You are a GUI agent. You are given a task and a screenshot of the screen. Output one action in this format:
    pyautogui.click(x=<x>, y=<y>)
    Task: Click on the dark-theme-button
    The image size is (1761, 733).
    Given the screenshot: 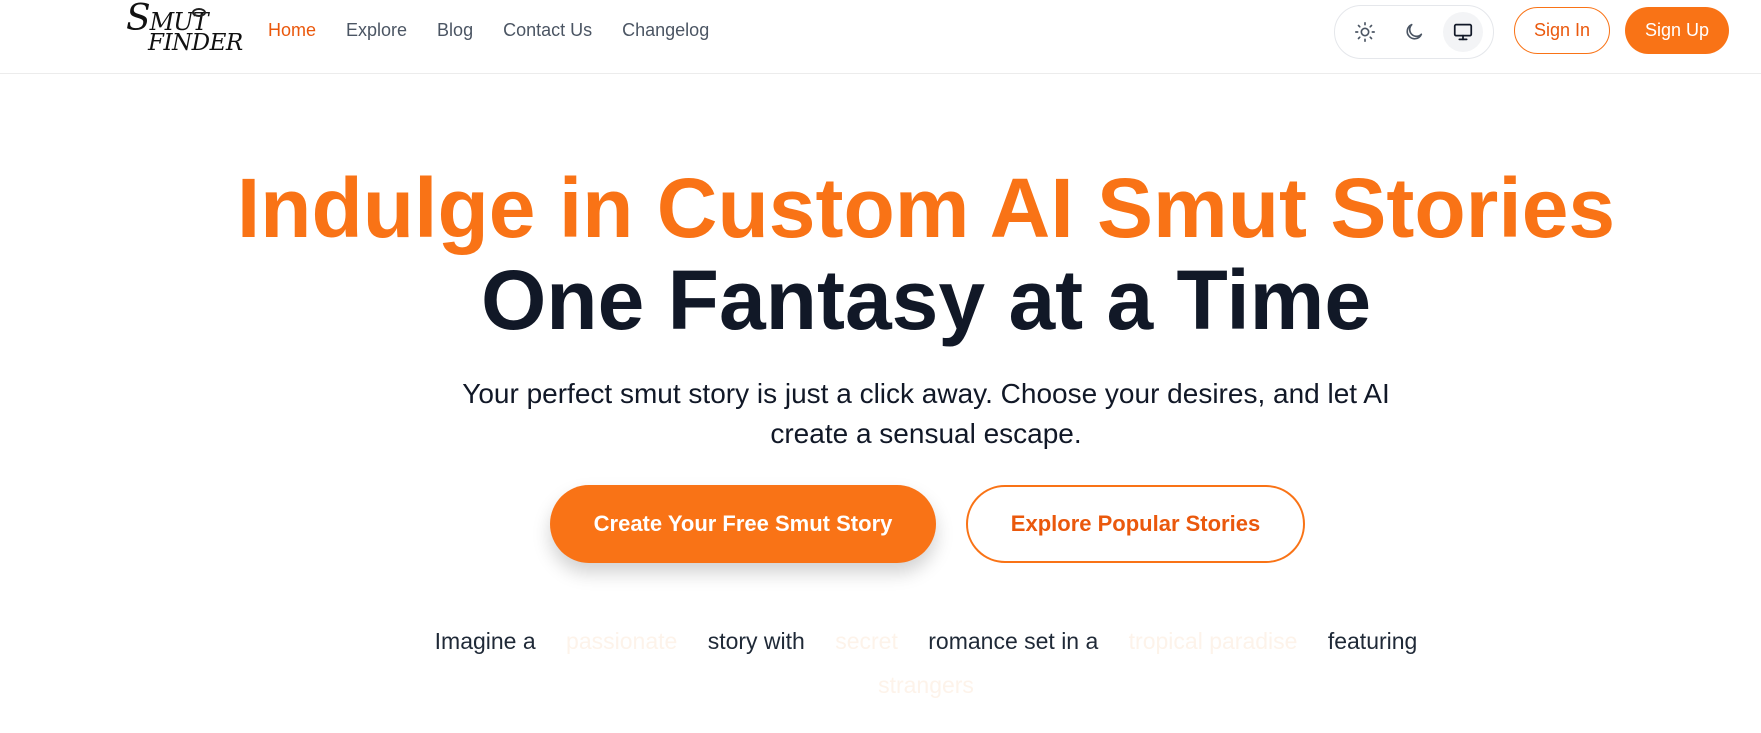 What is the action you would take?
    pyautogui.click(x=1414, y=32)
    